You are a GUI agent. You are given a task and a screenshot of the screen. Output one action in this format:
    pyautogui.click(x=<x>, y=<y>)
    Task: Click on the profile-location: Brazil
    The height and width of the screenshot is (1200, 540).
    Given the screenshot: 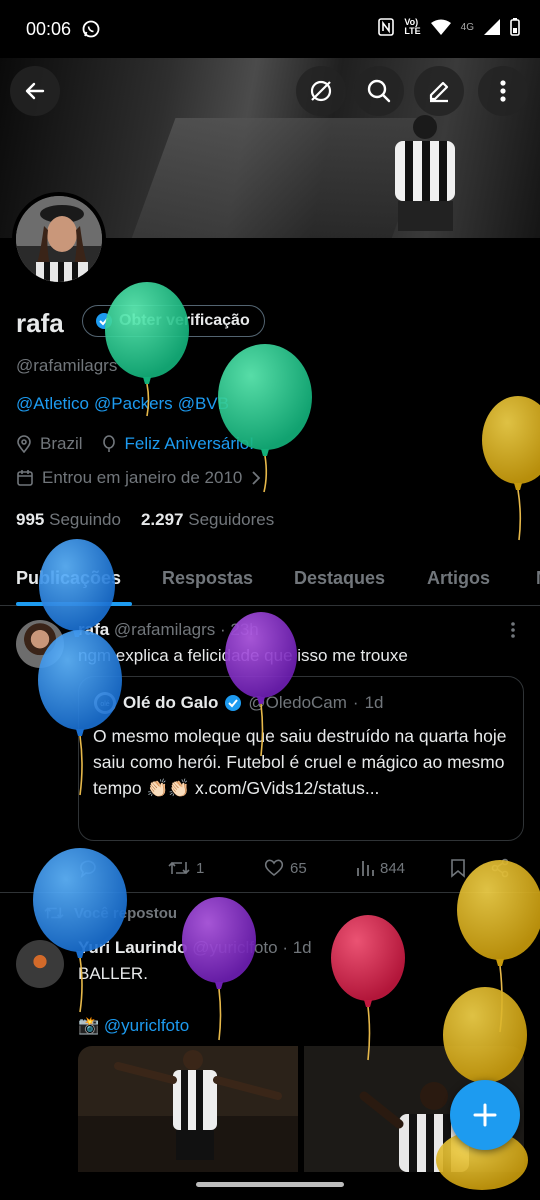 What is the action you would take?
    pyautogui.click(x=61, y=443)
    